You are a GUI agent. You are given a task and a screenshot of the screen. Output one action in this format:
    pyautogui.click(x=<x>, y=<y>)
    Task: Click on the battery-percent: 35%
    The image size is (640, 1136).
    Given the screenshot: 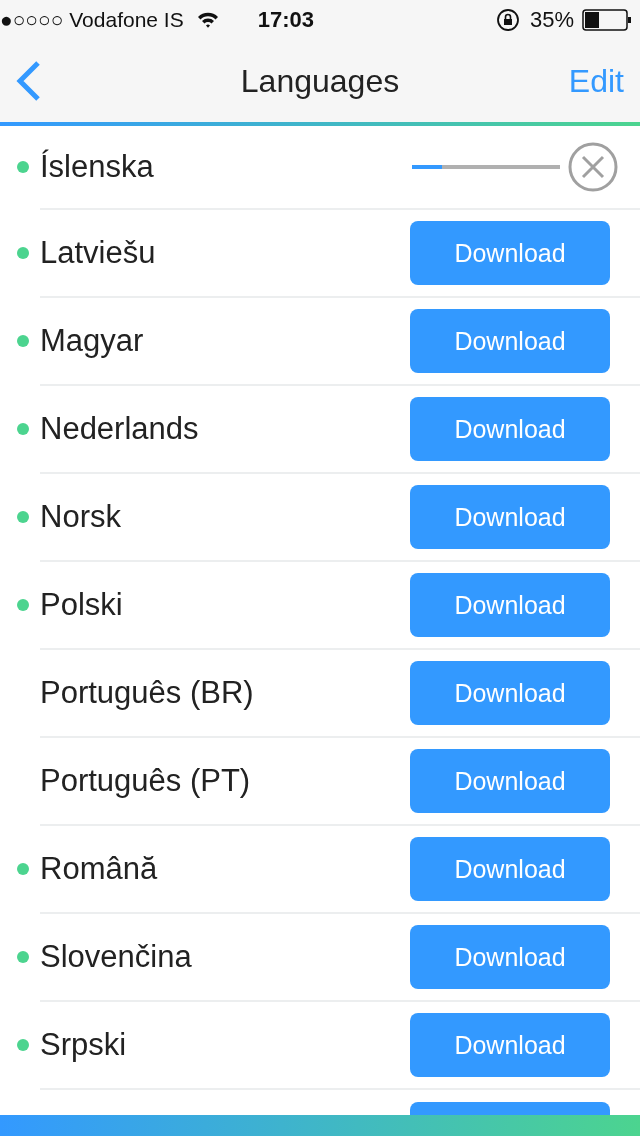 What is the action you would take?
    pyautogui.click(x=551, y=20)
    